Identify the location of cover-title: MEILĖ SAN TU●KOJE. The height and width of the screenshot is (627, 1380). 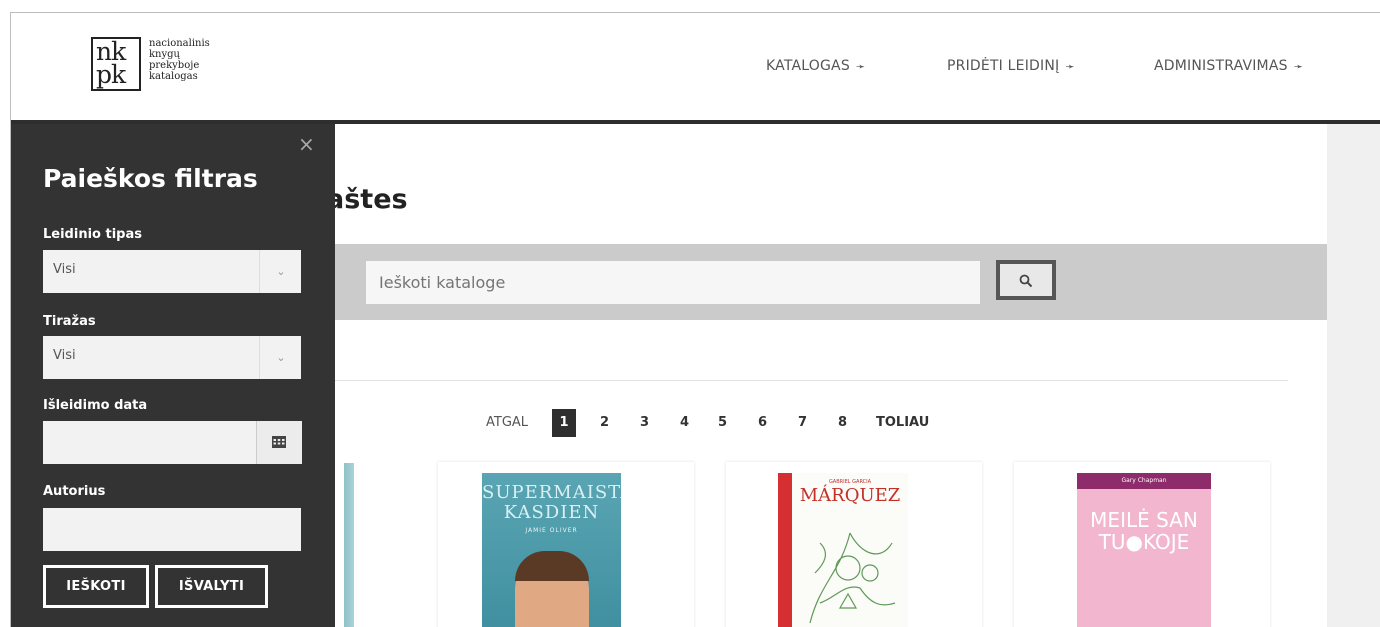
(1144, 531).